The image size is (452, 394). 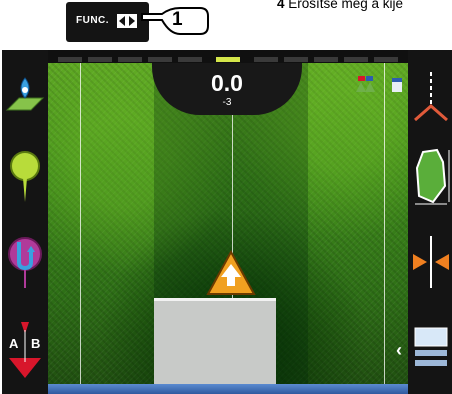 What do you see at coordinates (25, 262) in the screenshot?
I see `u-turn-icon` at bounding box center [25, 262].